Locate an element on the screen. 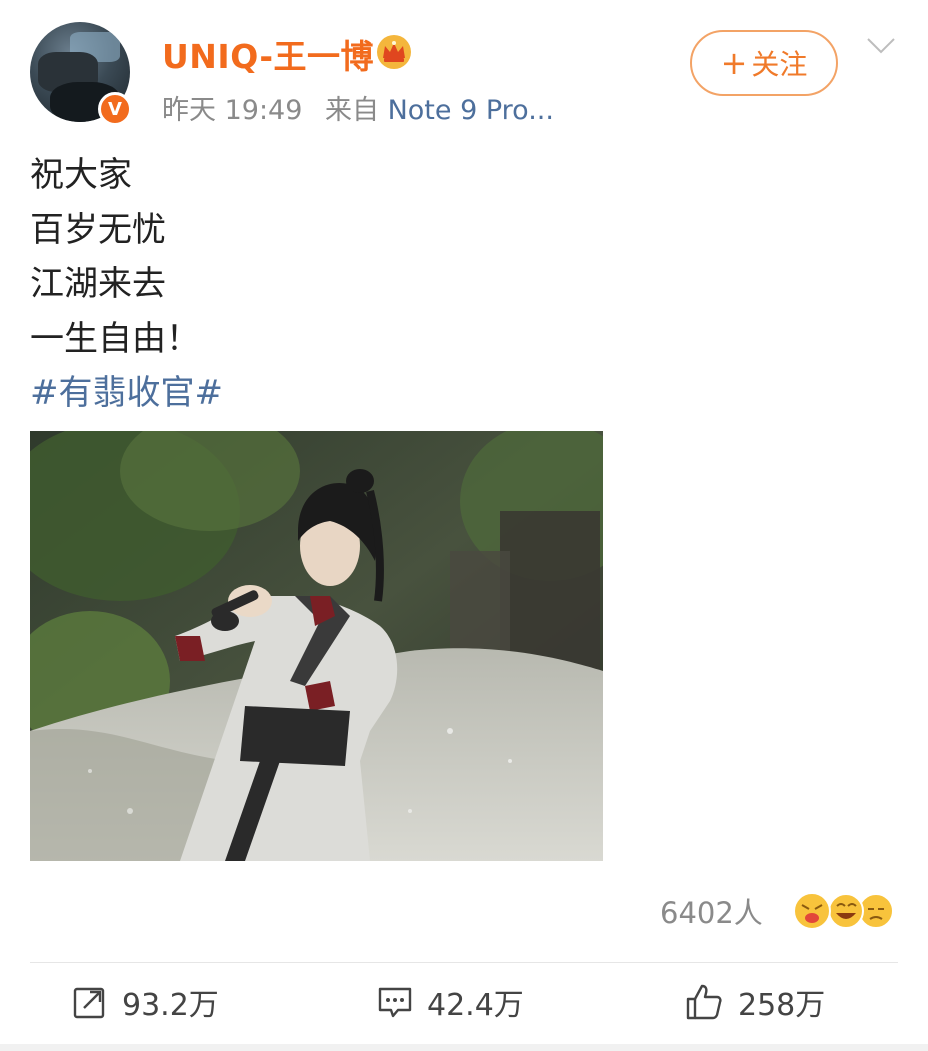 Image resolution: width=928 pixels, height=1051 pixels. source-prefix: 来自 is located at coordinates (352, 110).